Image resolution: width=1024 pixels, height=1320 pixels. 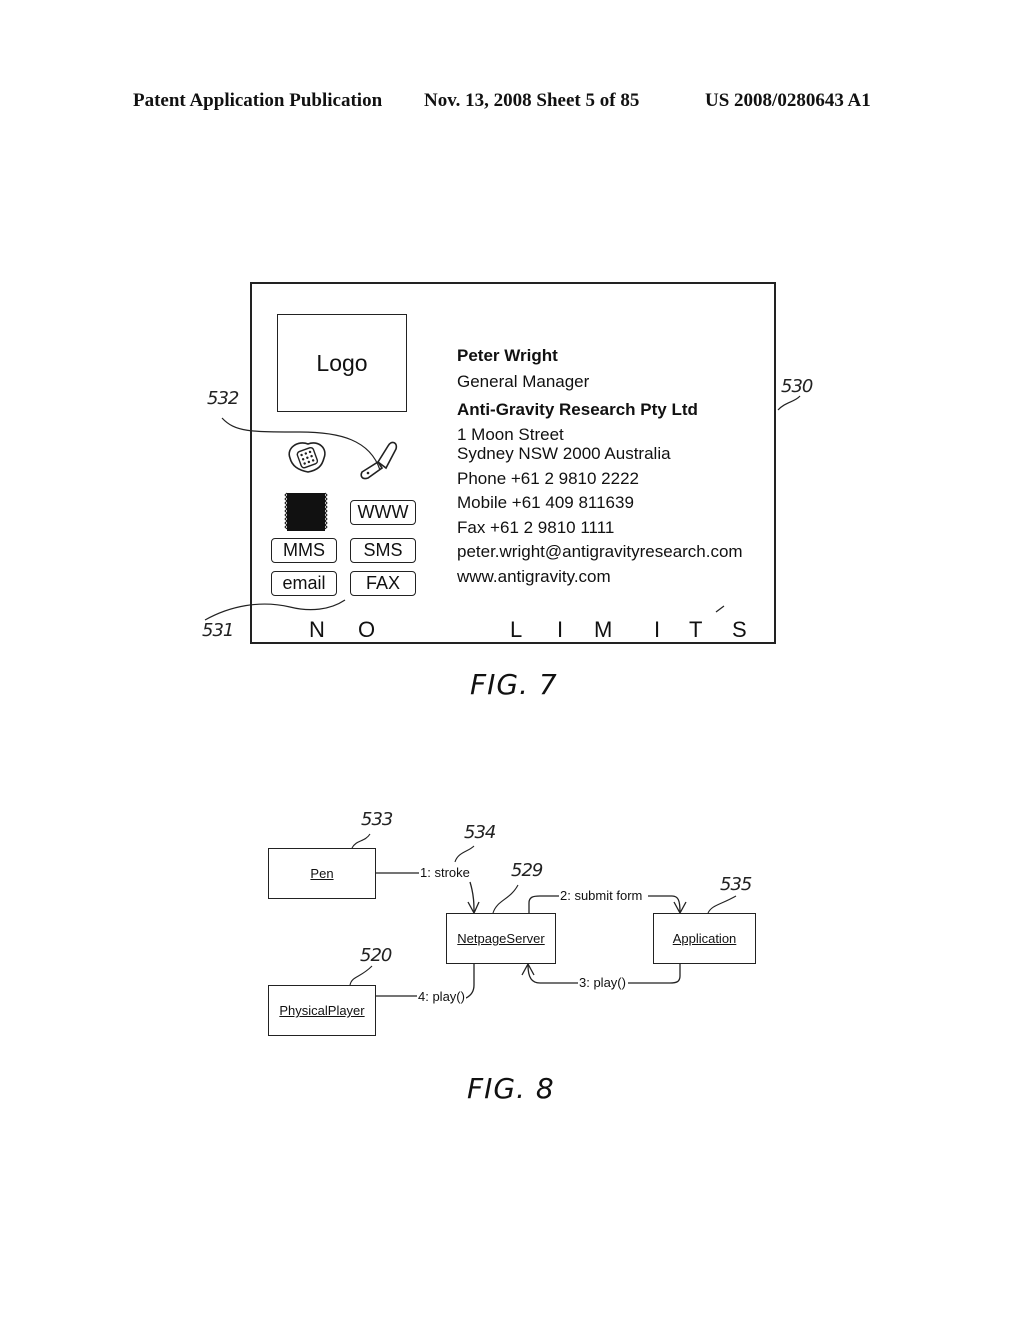 I want to click on physical-player-label: PhysicalPlayer, so click(x=322, y=1010).